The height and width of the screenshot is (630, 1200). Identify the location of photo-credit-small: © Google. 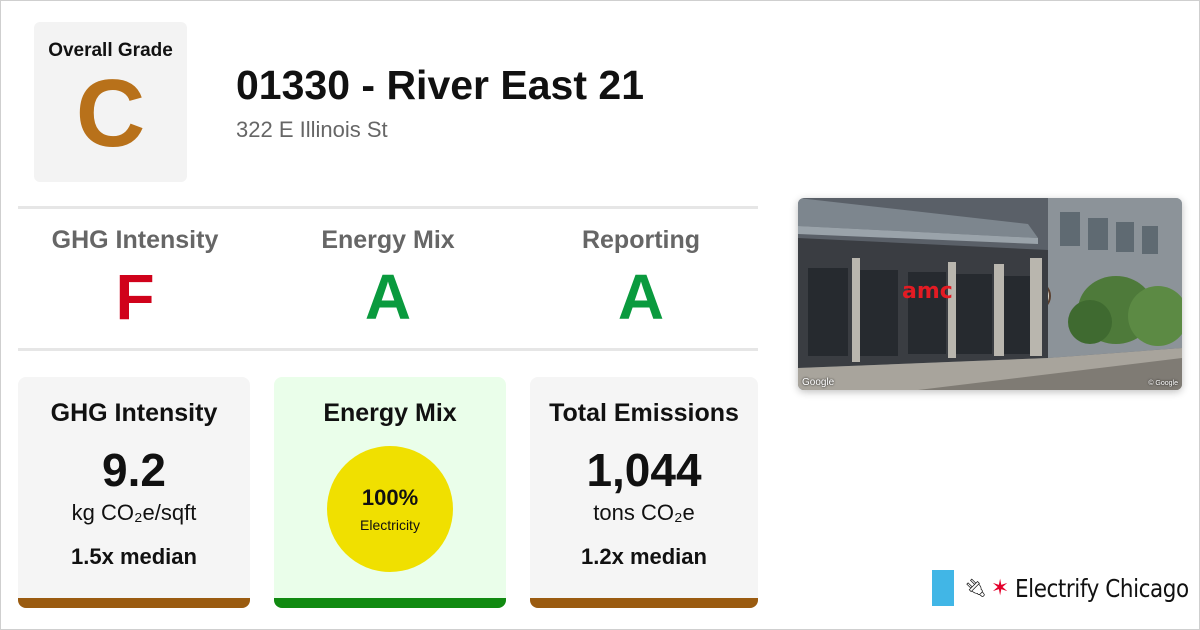
(1163, 383).